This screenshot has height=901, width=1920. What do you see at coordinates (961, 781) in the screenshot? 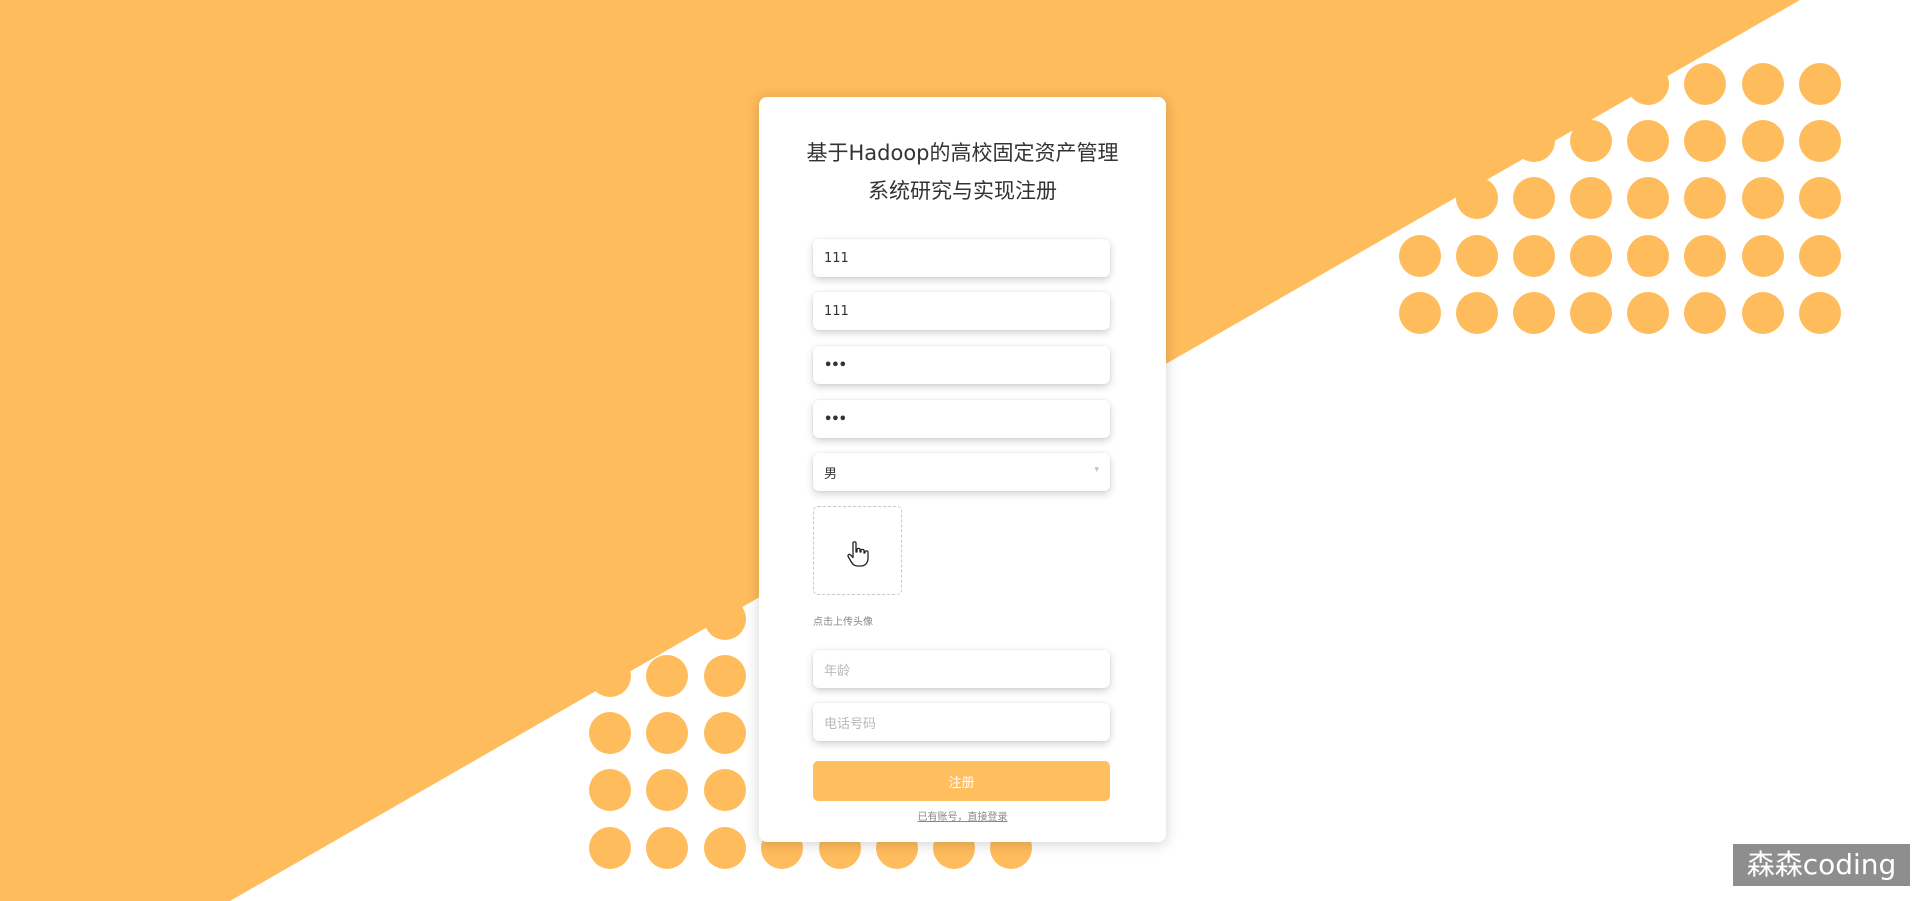
I see `register-button: 注册` at bounding box center [961, 781].